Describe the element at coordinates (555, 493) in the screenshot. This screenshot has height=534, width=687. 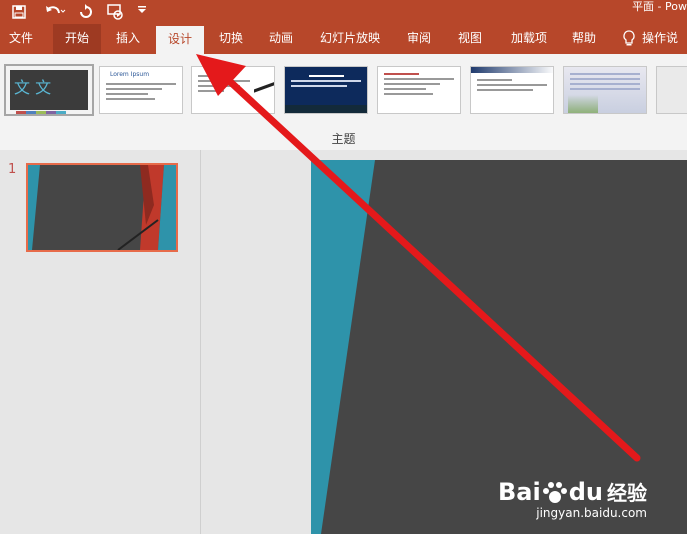
I see `paw-icon` at that location.